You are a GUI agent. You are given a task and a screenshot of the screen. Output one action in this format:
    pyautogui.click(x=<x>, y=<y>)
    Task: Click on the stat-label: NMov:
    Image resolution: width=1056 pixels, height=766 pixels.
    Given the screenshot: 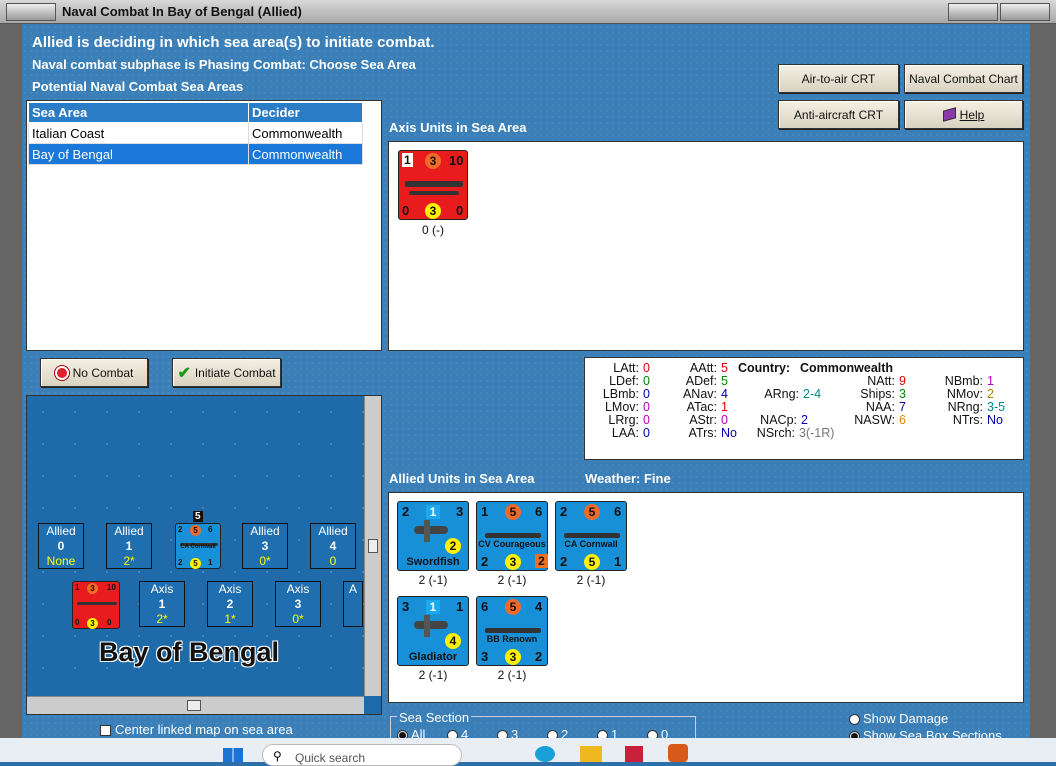 What is the action you would take?
    pyautogui.click(x=964, y=394)
    